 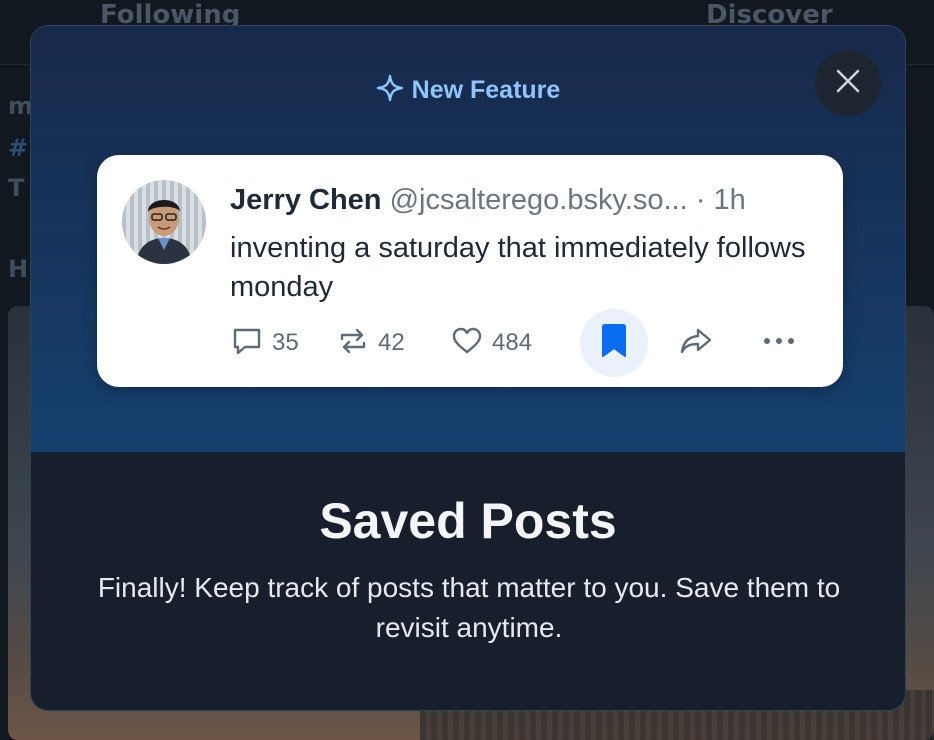 I want to click on share-button, so click(x=696, y=343).